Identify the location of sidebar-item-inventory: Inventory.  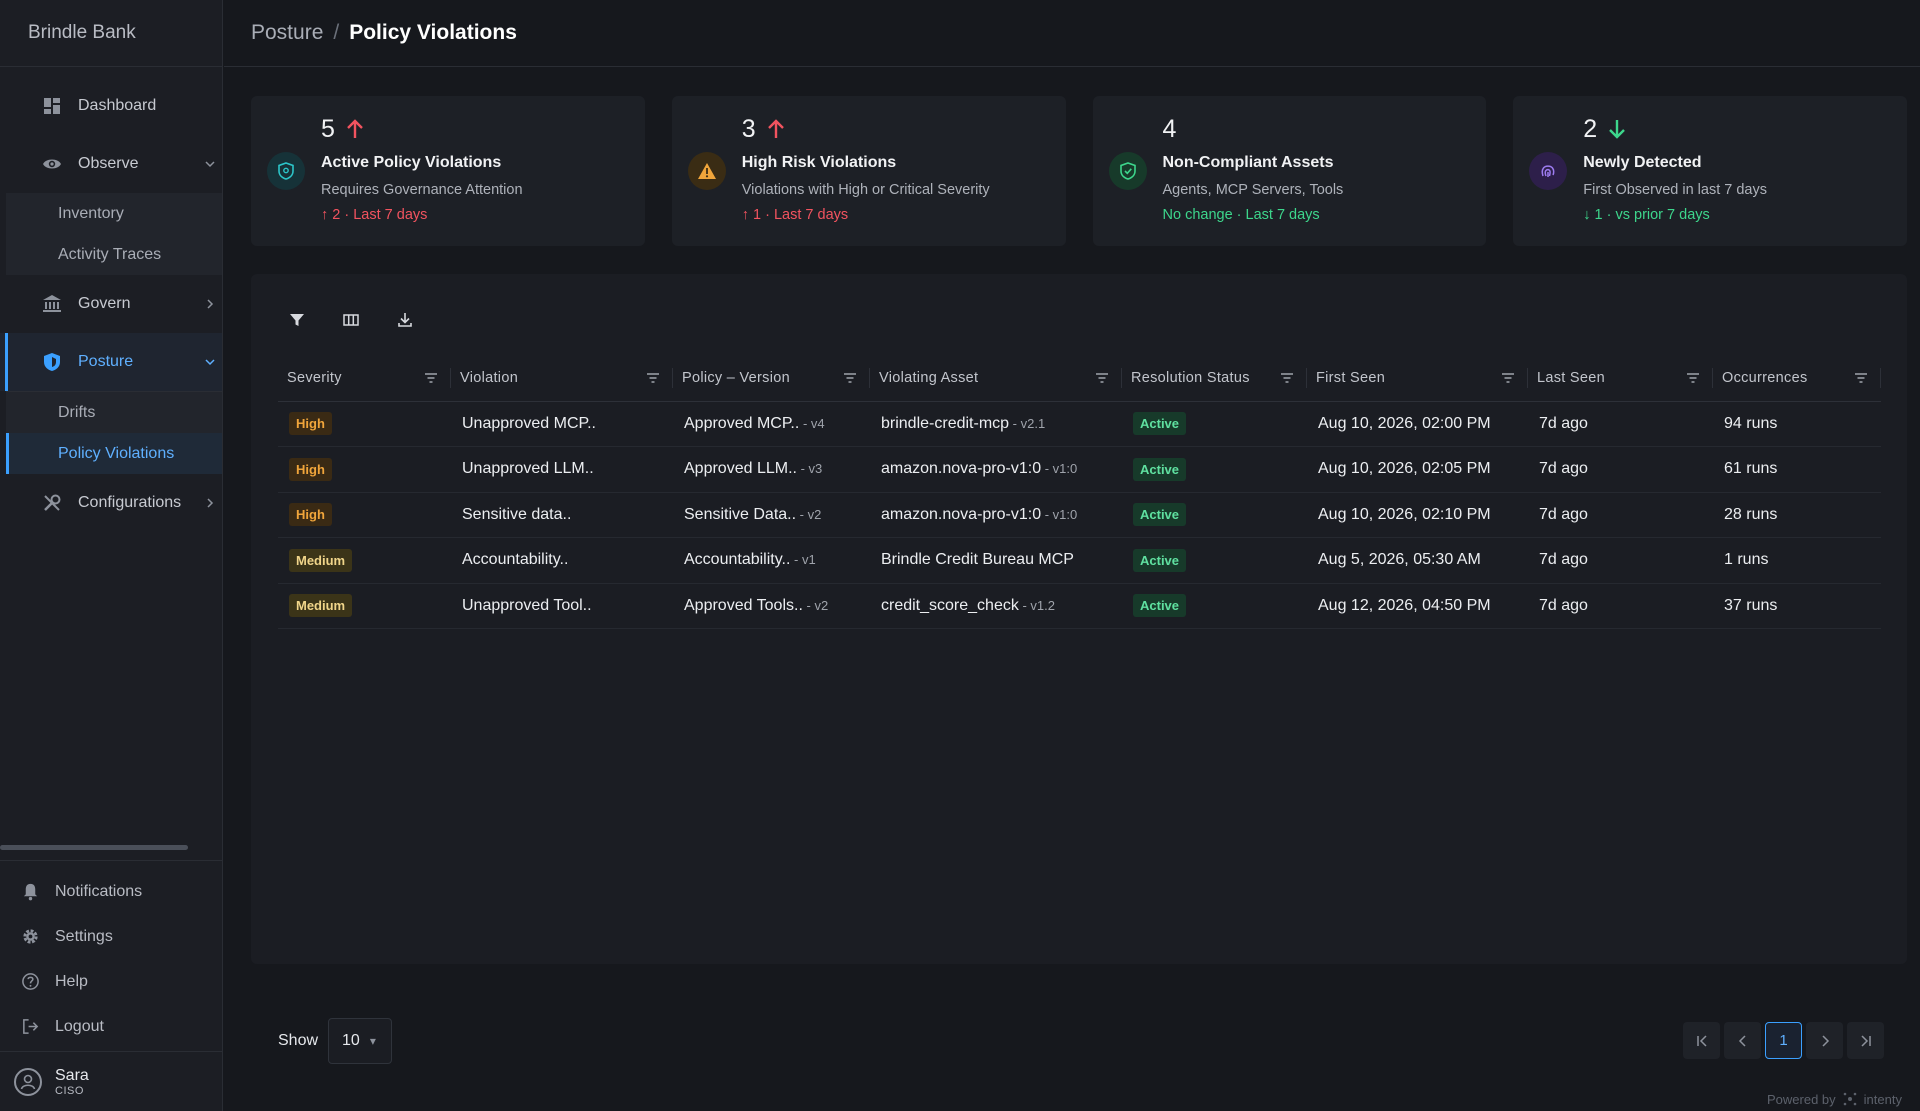
(114, 213).